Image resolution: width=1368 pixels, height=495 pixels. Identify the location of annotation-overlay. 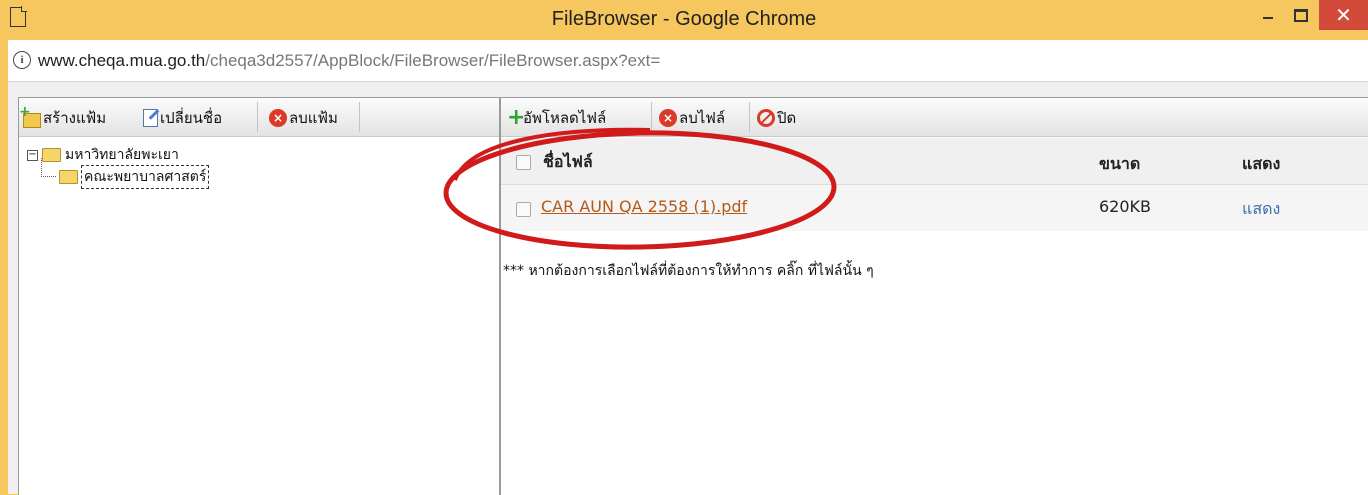
(640, 188).